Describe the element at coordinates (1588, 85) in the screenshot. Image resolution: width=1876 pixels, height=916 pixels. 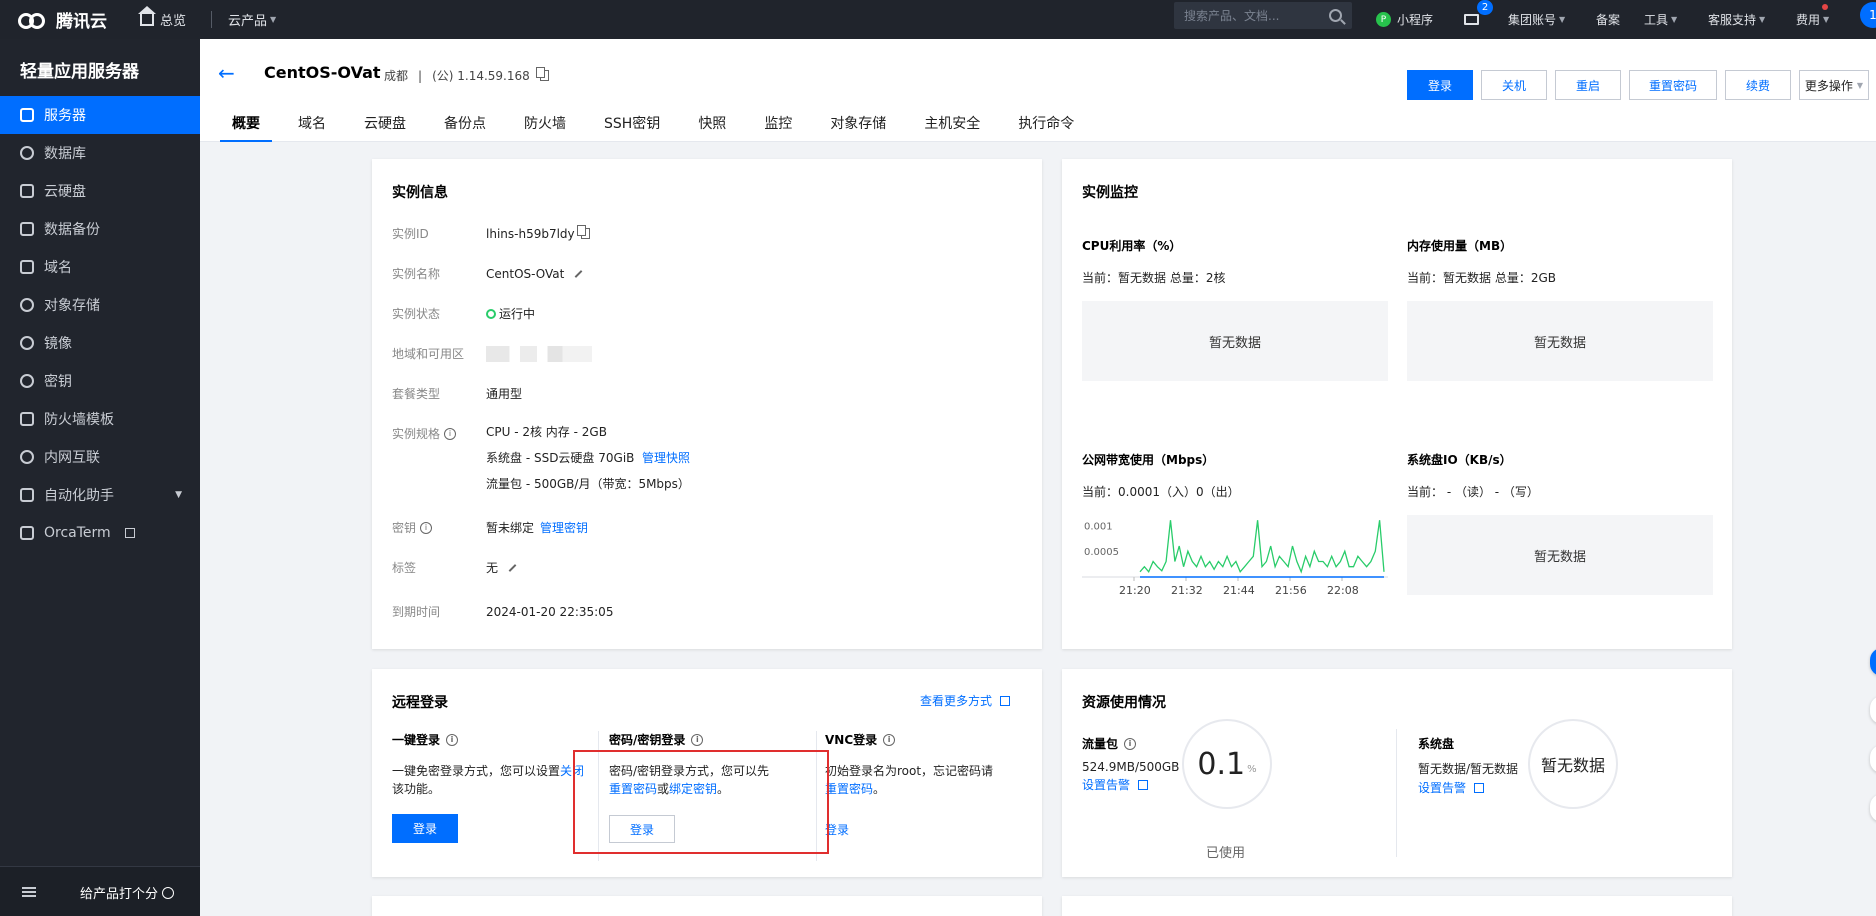
I see `restart-button: 重启` at that location.